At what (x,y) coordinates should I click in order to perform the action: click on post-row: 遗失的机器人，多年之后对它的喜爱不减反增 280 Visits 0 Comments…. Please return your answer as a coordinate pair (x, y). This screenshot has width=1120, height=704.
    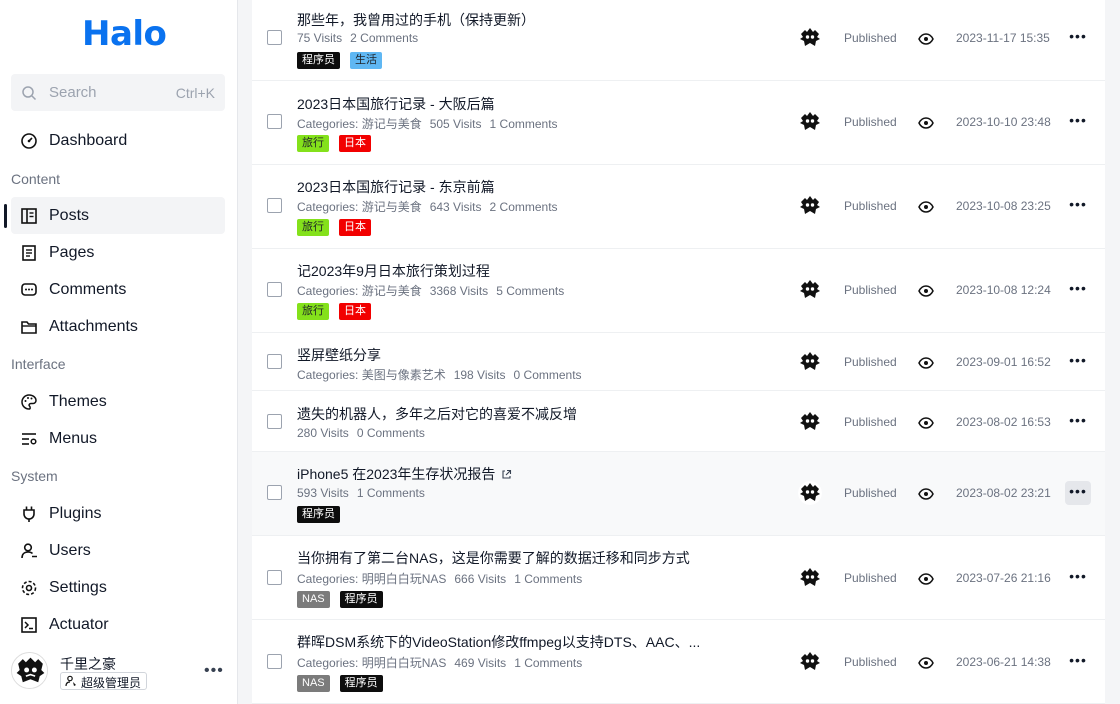
    Looking at the image, I should click on (678, 421).